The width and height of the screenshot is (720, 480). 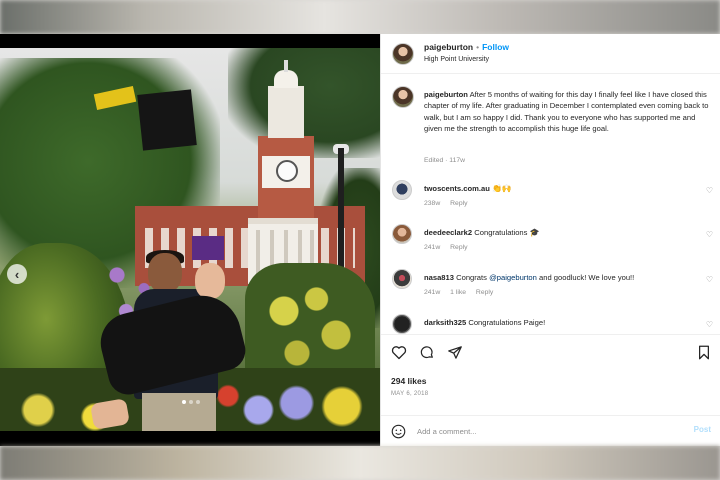 What do you see at coordinates (471, 277) in the screenshot?
I see `comment-body: Congrats` at bounding box center [471, 277].